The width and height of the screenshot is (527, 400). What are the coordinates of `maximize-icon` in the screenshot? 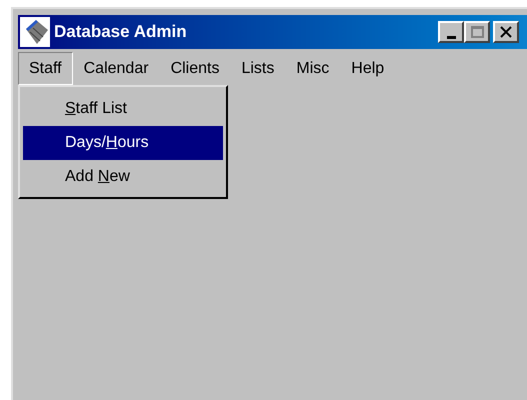 It's located at (477, 32).